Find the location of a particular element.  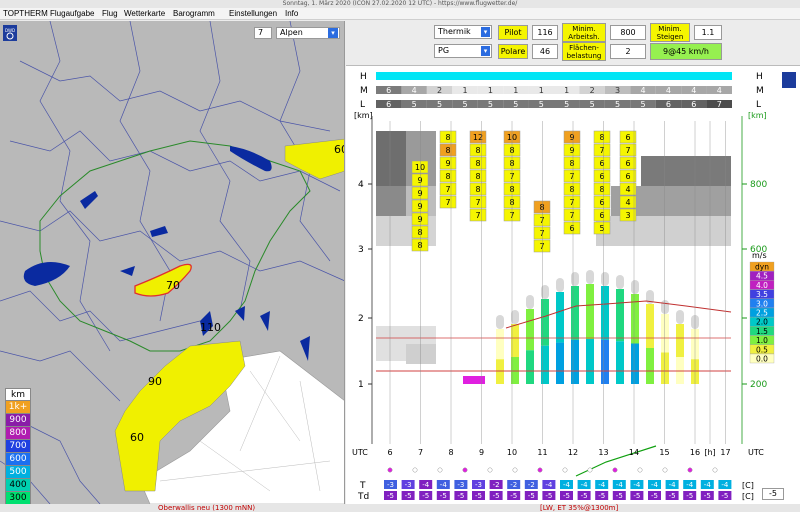

menu-item-barogramm: Barogramm is located at coordinates (194, 14).